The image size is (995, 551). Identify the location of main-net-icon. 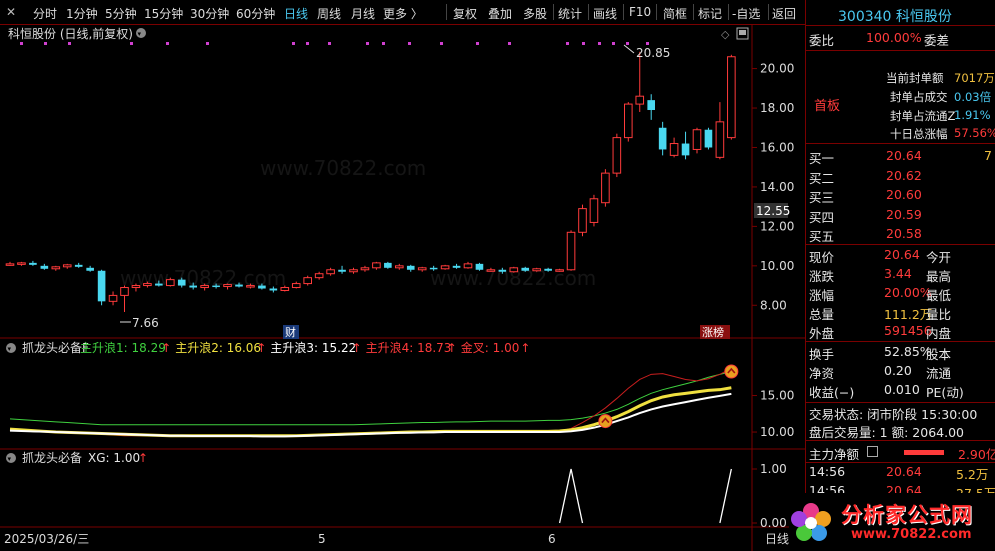
(872, 451).